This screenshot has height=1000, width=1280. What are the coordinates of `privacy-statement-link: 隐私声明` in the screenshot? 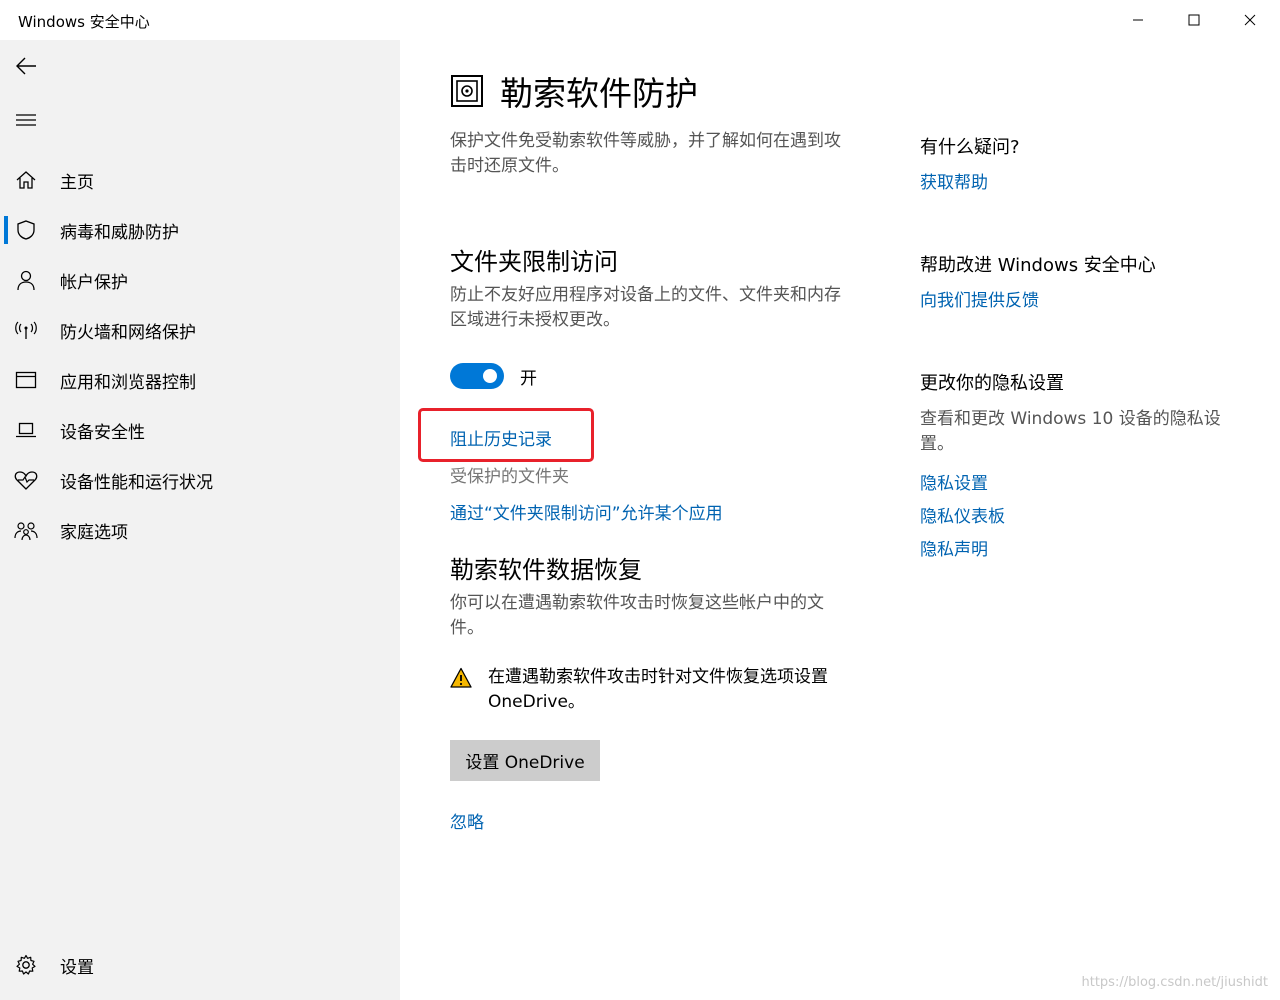 It's located at (954, 547).